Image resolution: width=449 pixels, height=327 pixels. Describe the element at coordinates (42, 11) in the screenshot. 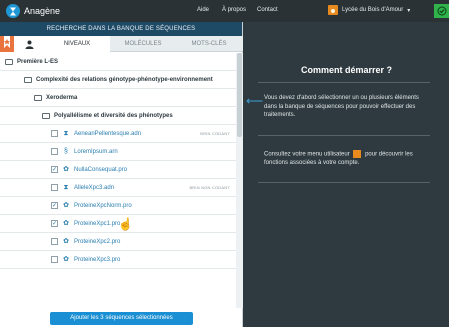

I see `app-name: Anagène` at that location.